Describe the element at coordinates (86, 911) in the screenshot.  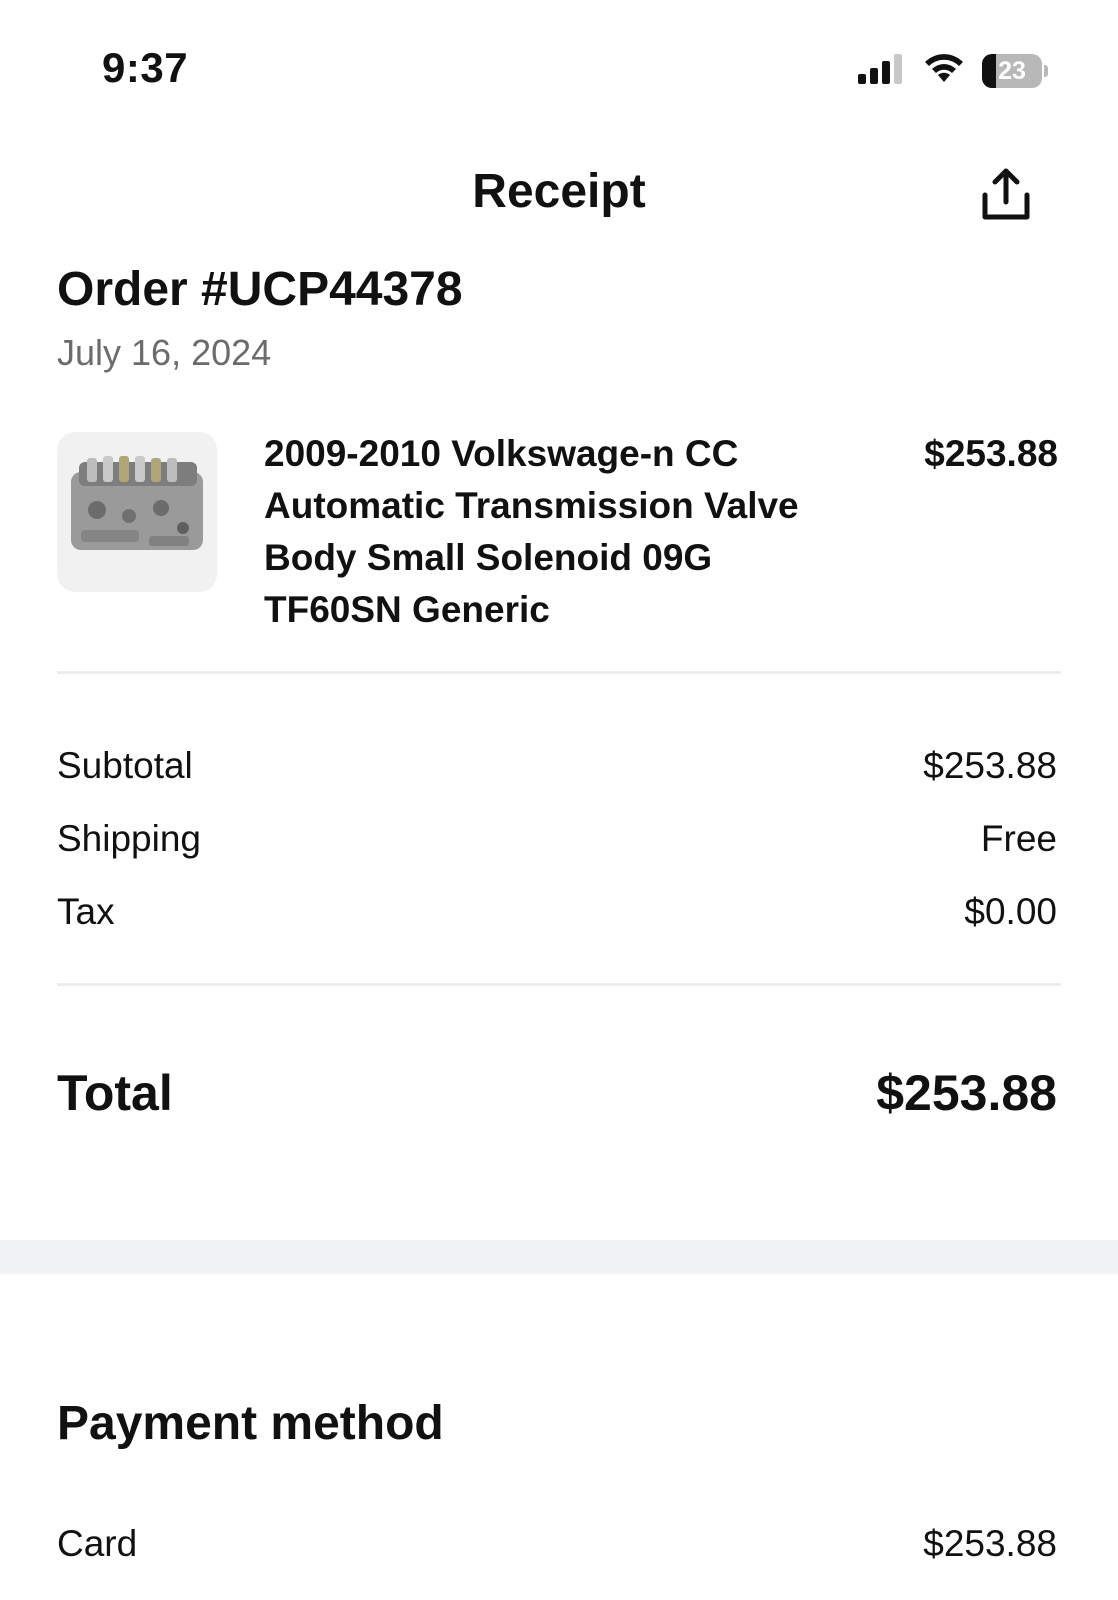
I see `tax-label: Tax` at that location.